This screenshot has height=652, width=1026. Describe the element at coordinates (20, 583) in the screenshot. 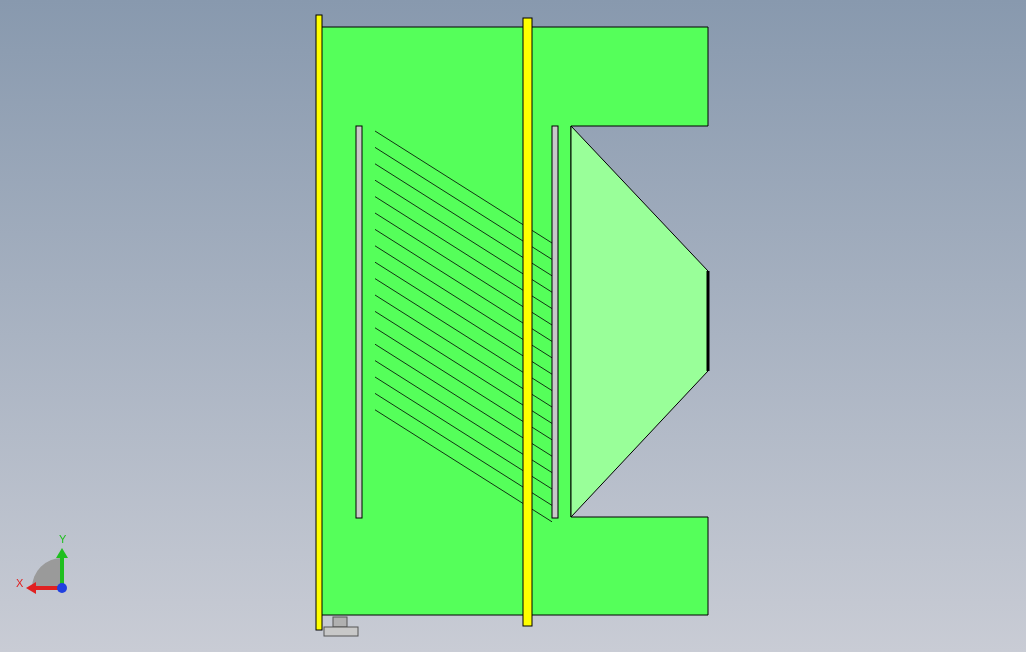

I see `x-axis-label: X` at that location.